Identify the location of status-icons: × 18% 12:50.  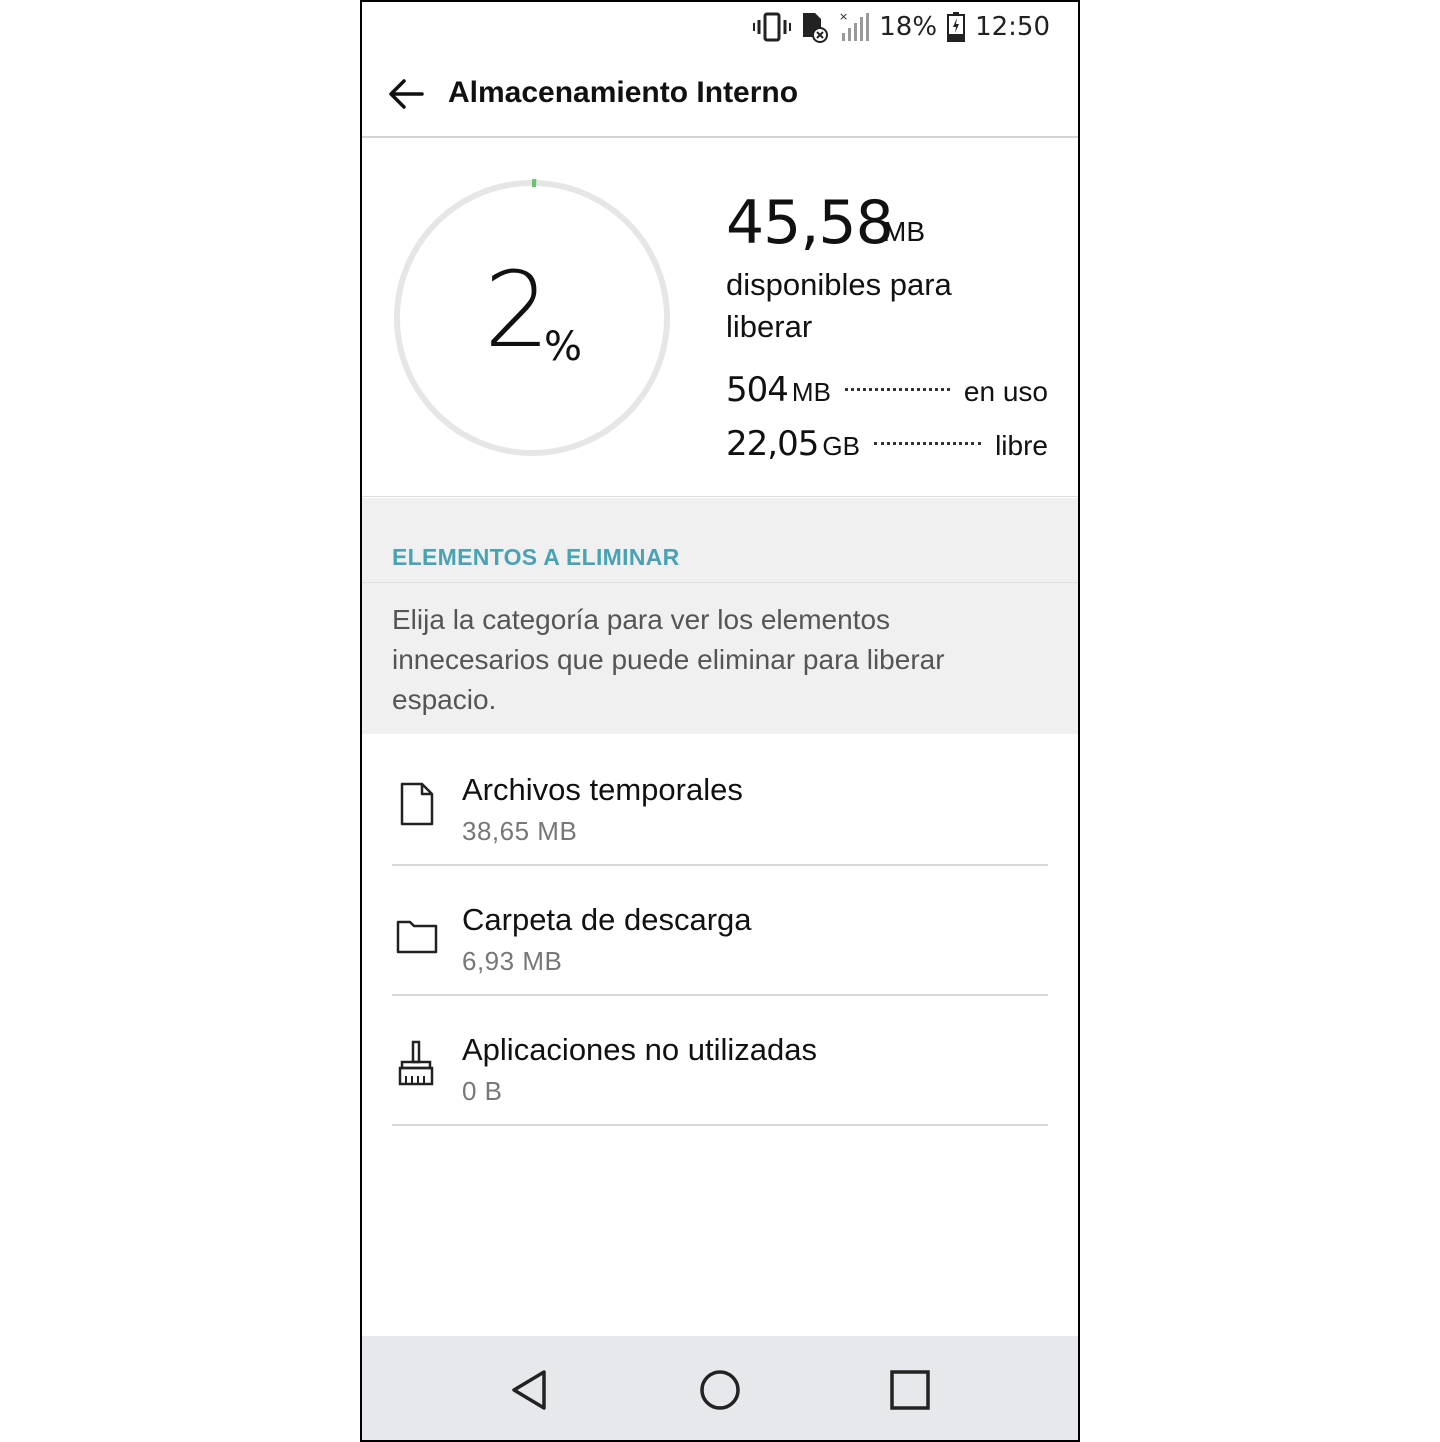
(901, 27).